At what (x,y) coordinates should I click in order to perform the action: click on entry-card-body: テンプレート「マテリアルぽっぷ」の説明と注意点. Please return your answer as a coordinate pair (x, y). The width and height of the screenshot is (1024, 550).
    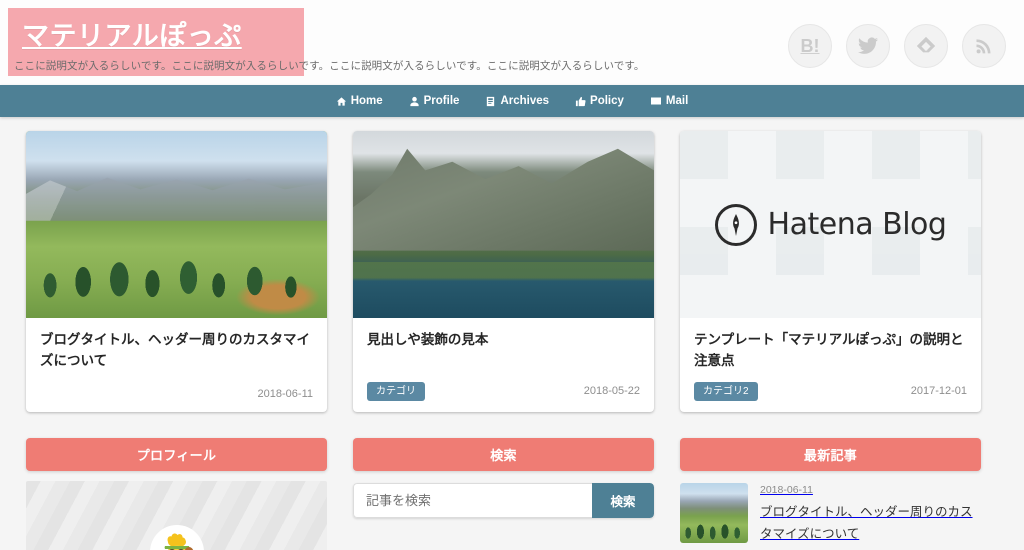
    Looking at the image, I should click on (830, 349).